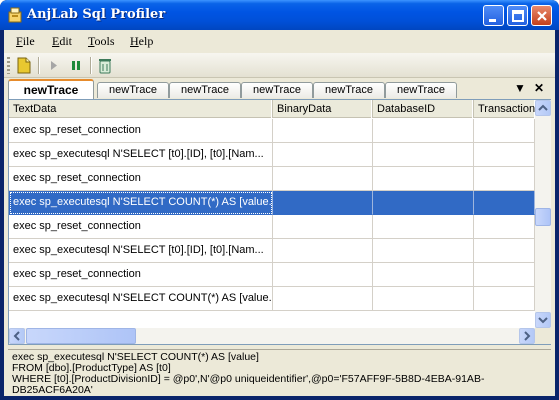 The width and height of the screenshot is (559, 400). What do you see at coordinates (504, 109) in the screenshot?
I see `column-header-transactionid: TransactionID` at bounding box center [504, 109].